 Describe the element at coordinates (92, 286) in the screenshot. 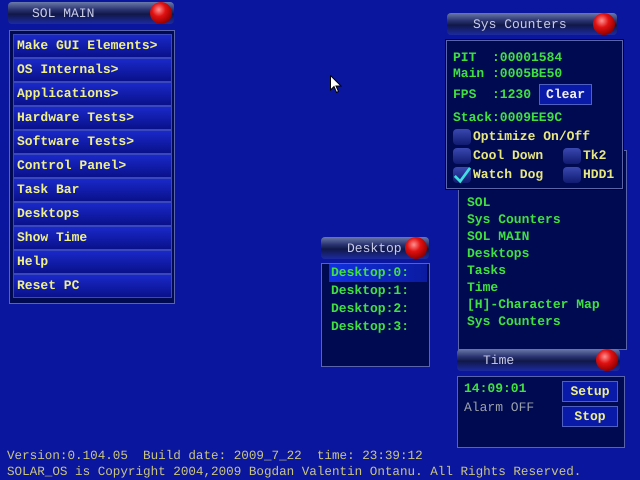

I see `menu-item: Reset PC` at that location.